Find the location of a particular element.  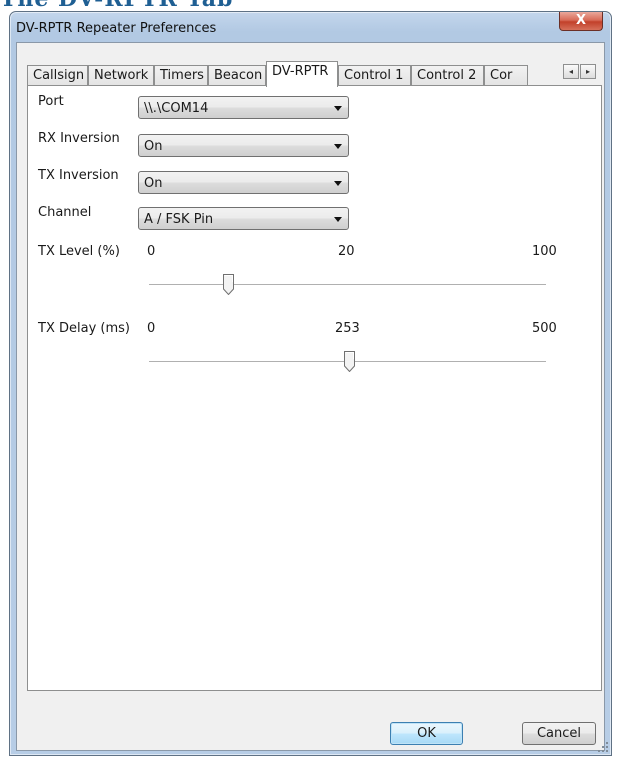

tx-delay-label: TX Delay (ms) is located at coordinates (84, 328).